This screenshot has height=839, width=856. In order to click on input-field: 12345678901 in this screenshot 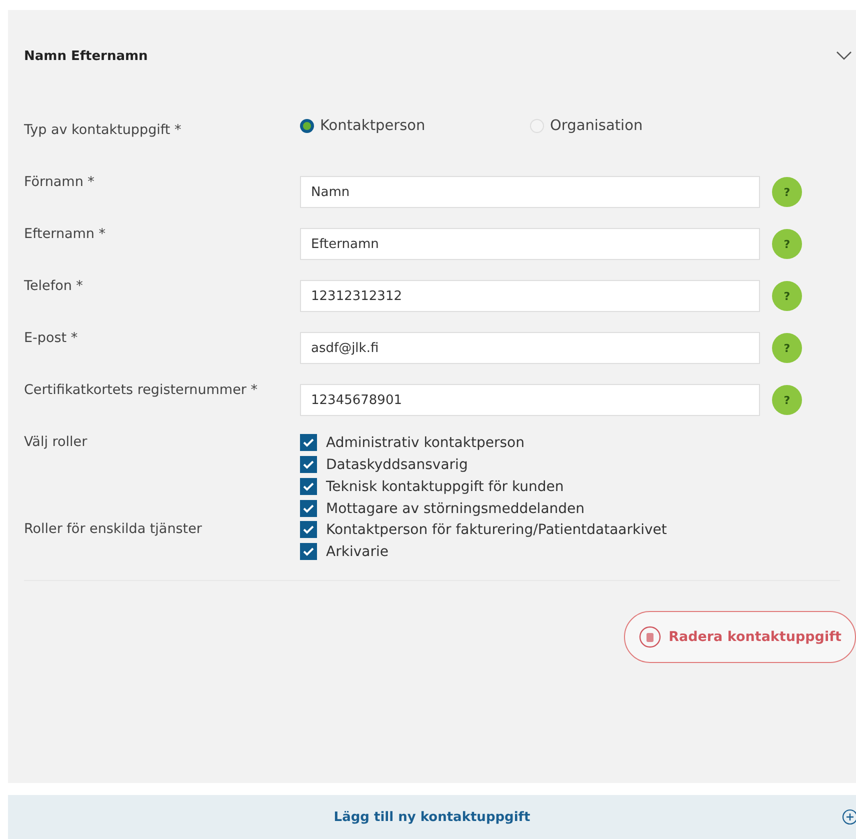, I will do `click(530, 400)`.